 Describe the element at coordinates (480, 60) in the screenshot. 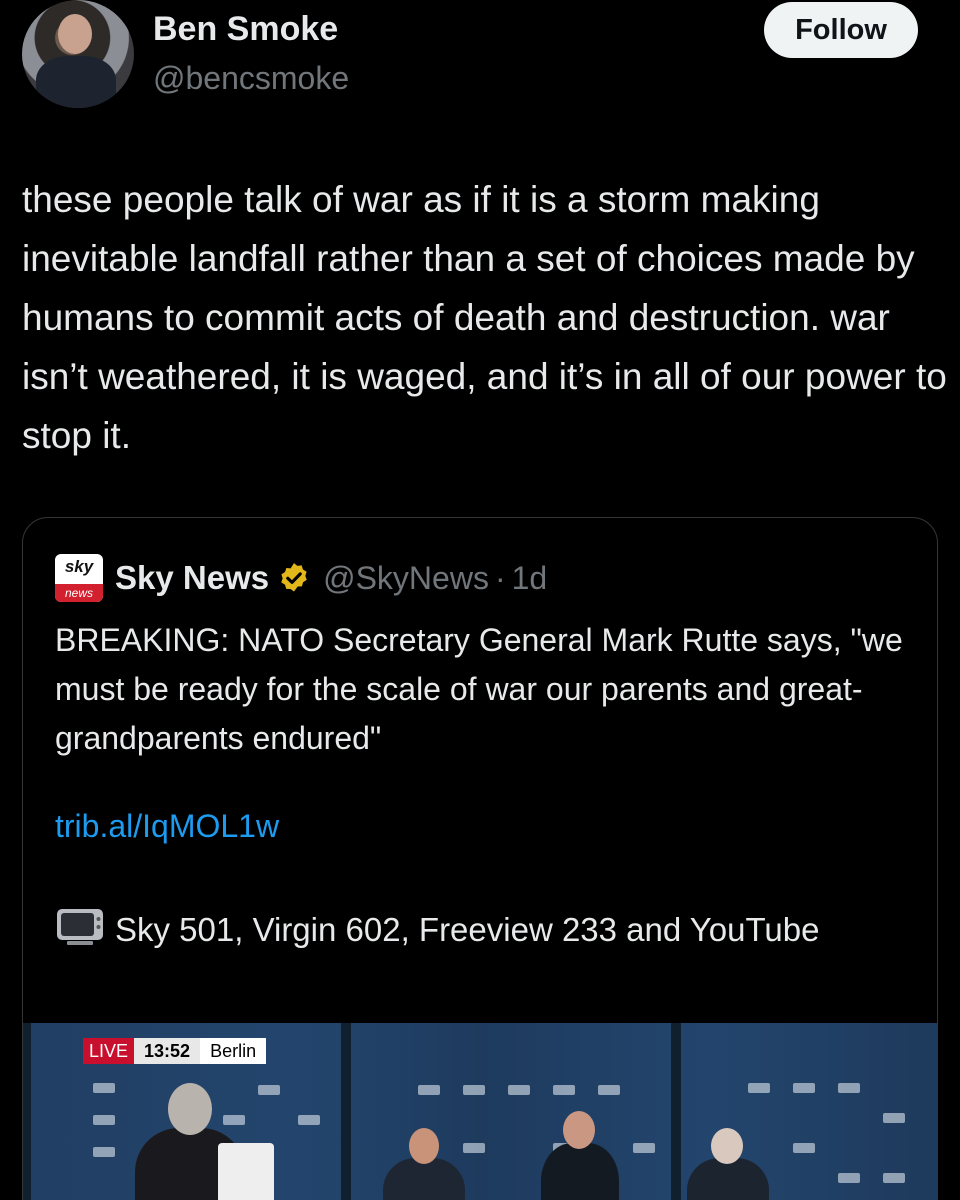

I see `tweet-header: Ben Smoke @bencsmoke Follow` at that location.